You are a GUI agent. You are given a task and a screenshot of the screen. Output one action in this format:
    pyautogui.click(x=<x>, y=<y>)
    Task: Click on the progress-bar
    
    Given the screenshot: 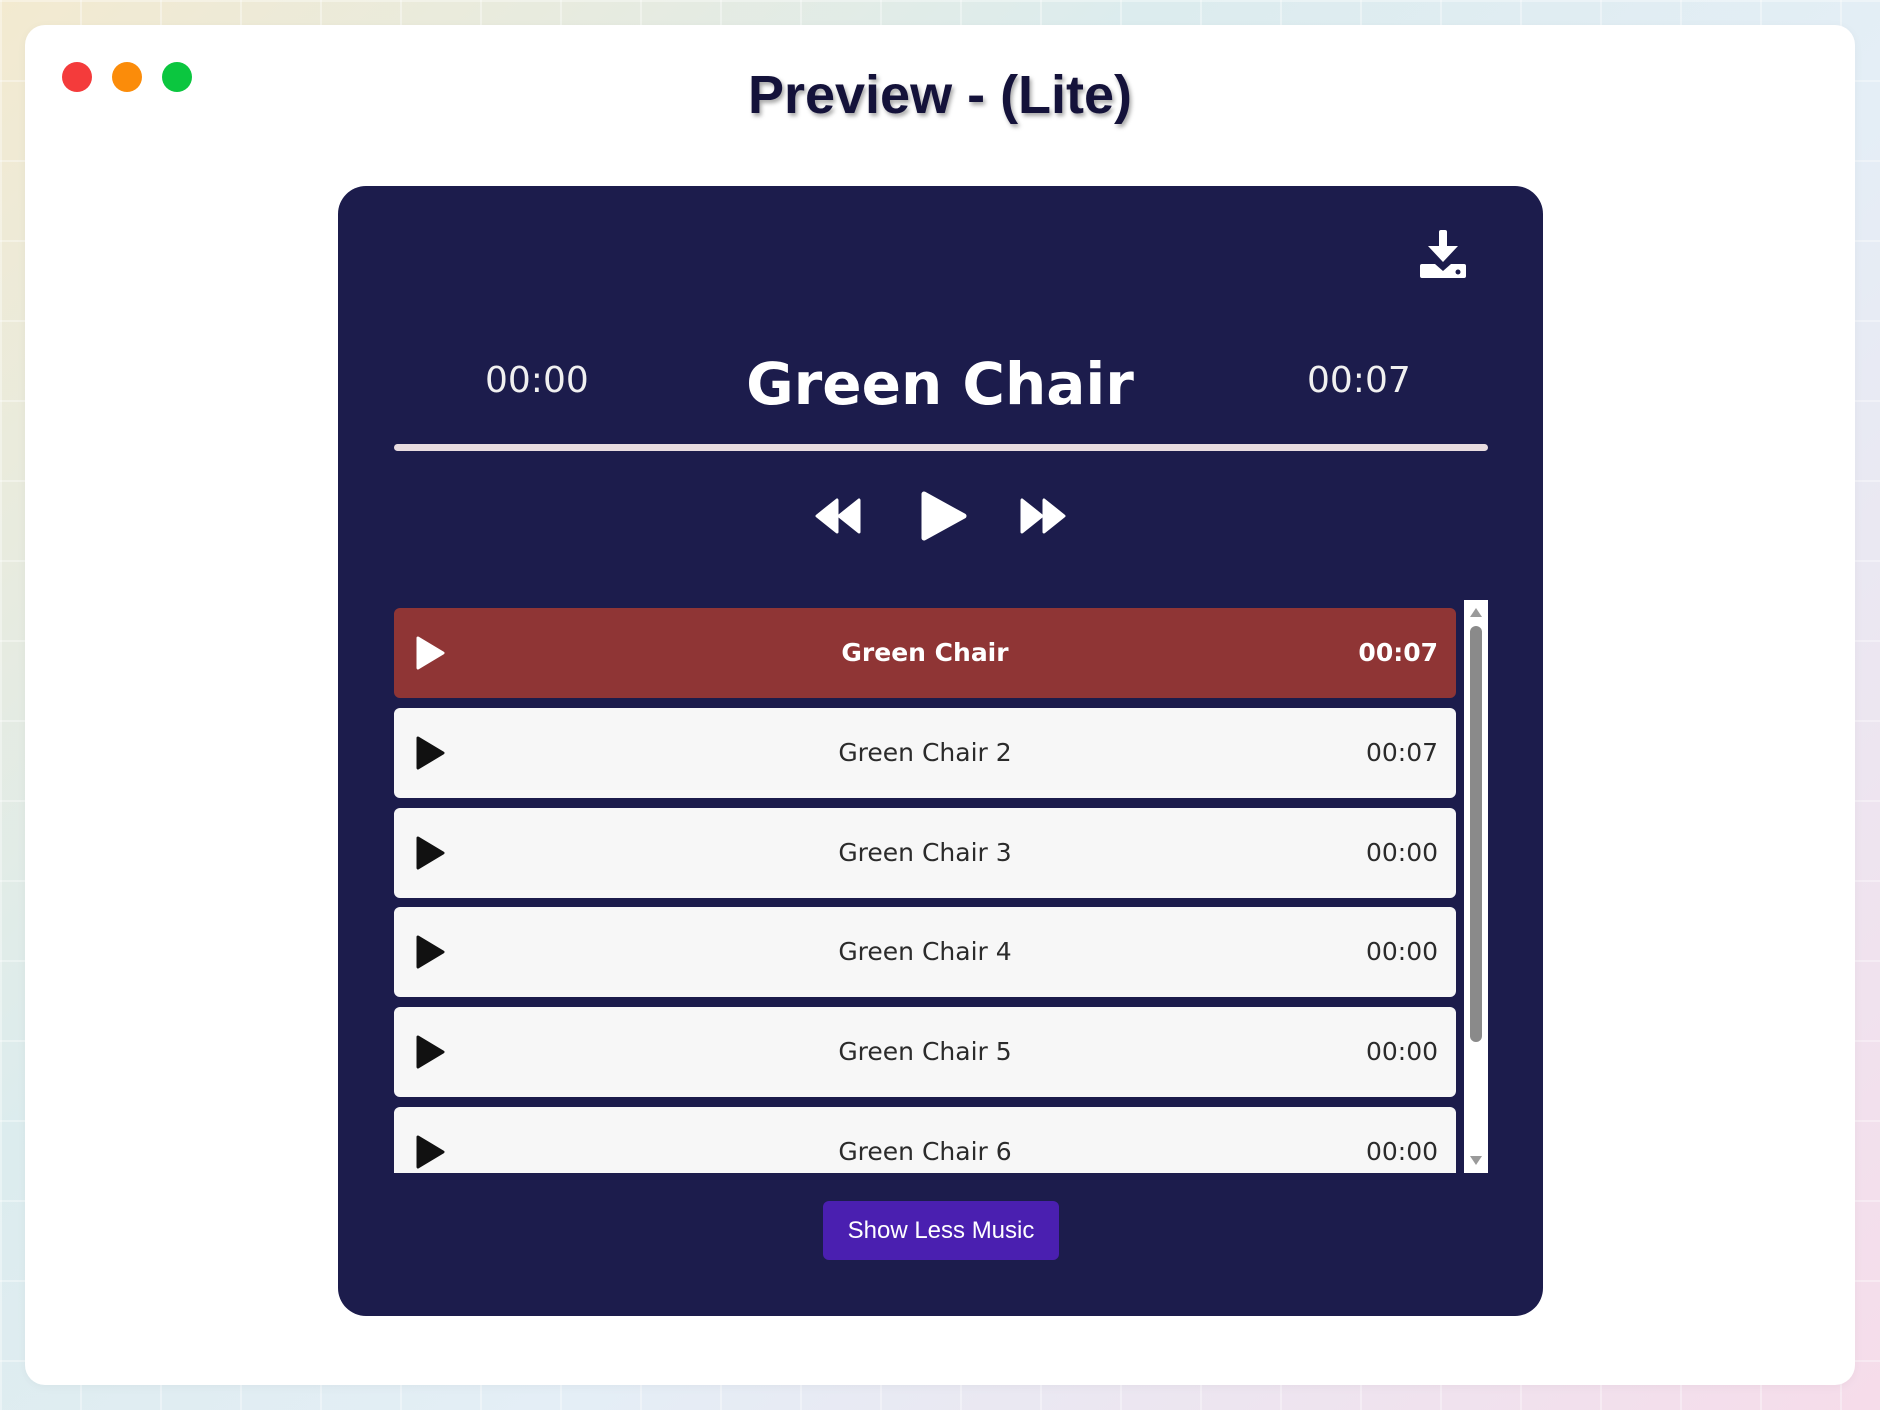 What is the action you would take?
    pyautogui.click(x=941, y=447)
    